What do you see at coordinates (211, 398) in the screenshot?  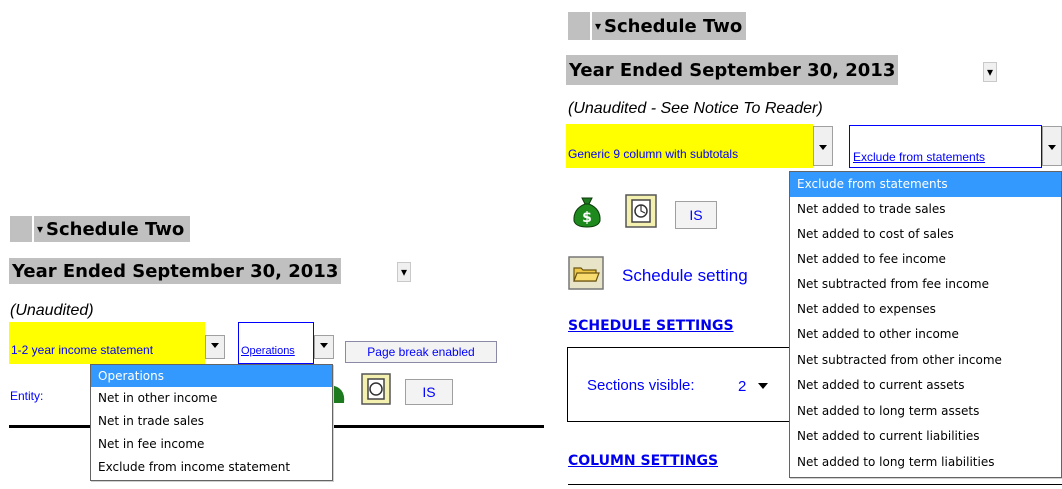 I see `dropdown-option: Net in other income` at bounding box center [211, 398].